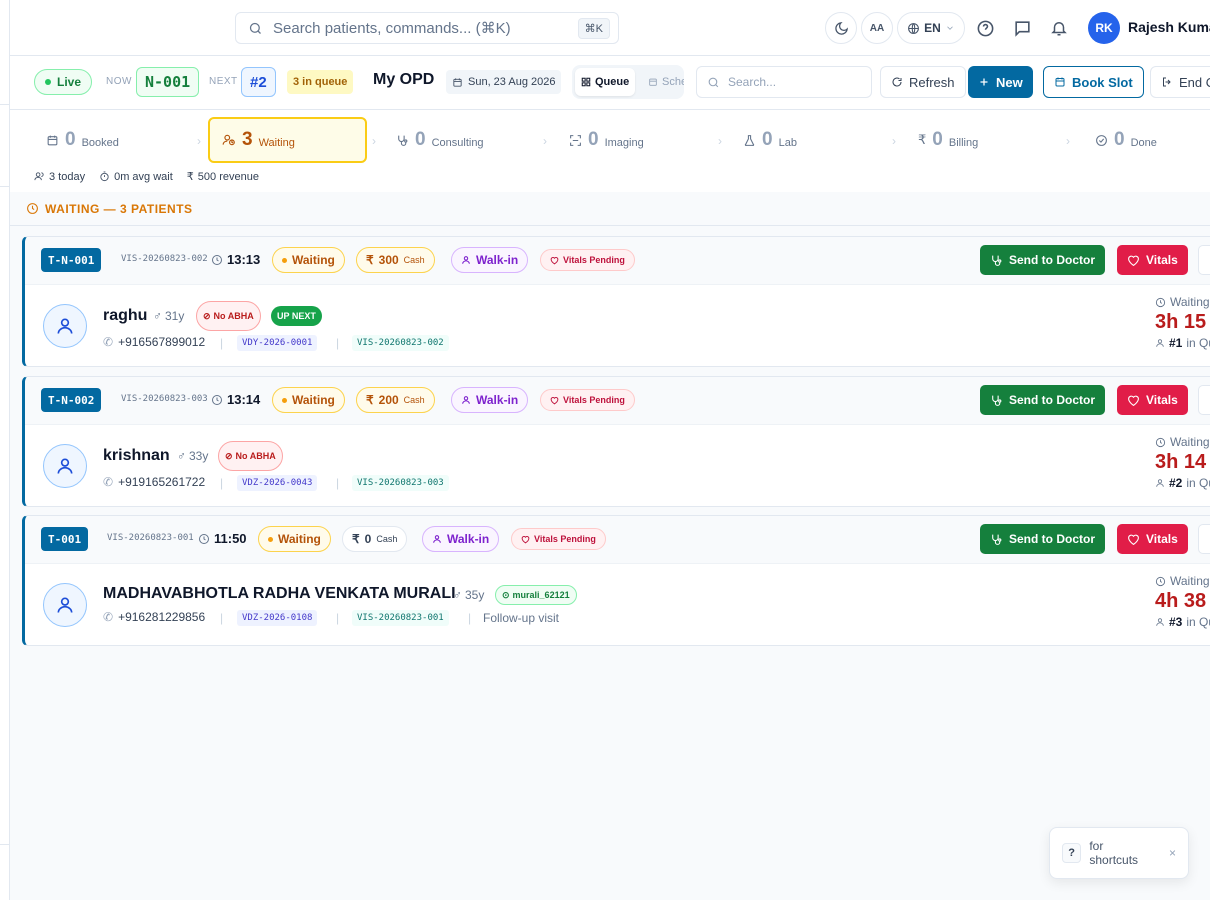 The height and width of the screenshot is (900, 1210). What do you see at coordinates (610, 209) in the screenshot?
I see `waiting-section-header: WAITING — 3 PATIENTS` at bounding box center [610, 209].